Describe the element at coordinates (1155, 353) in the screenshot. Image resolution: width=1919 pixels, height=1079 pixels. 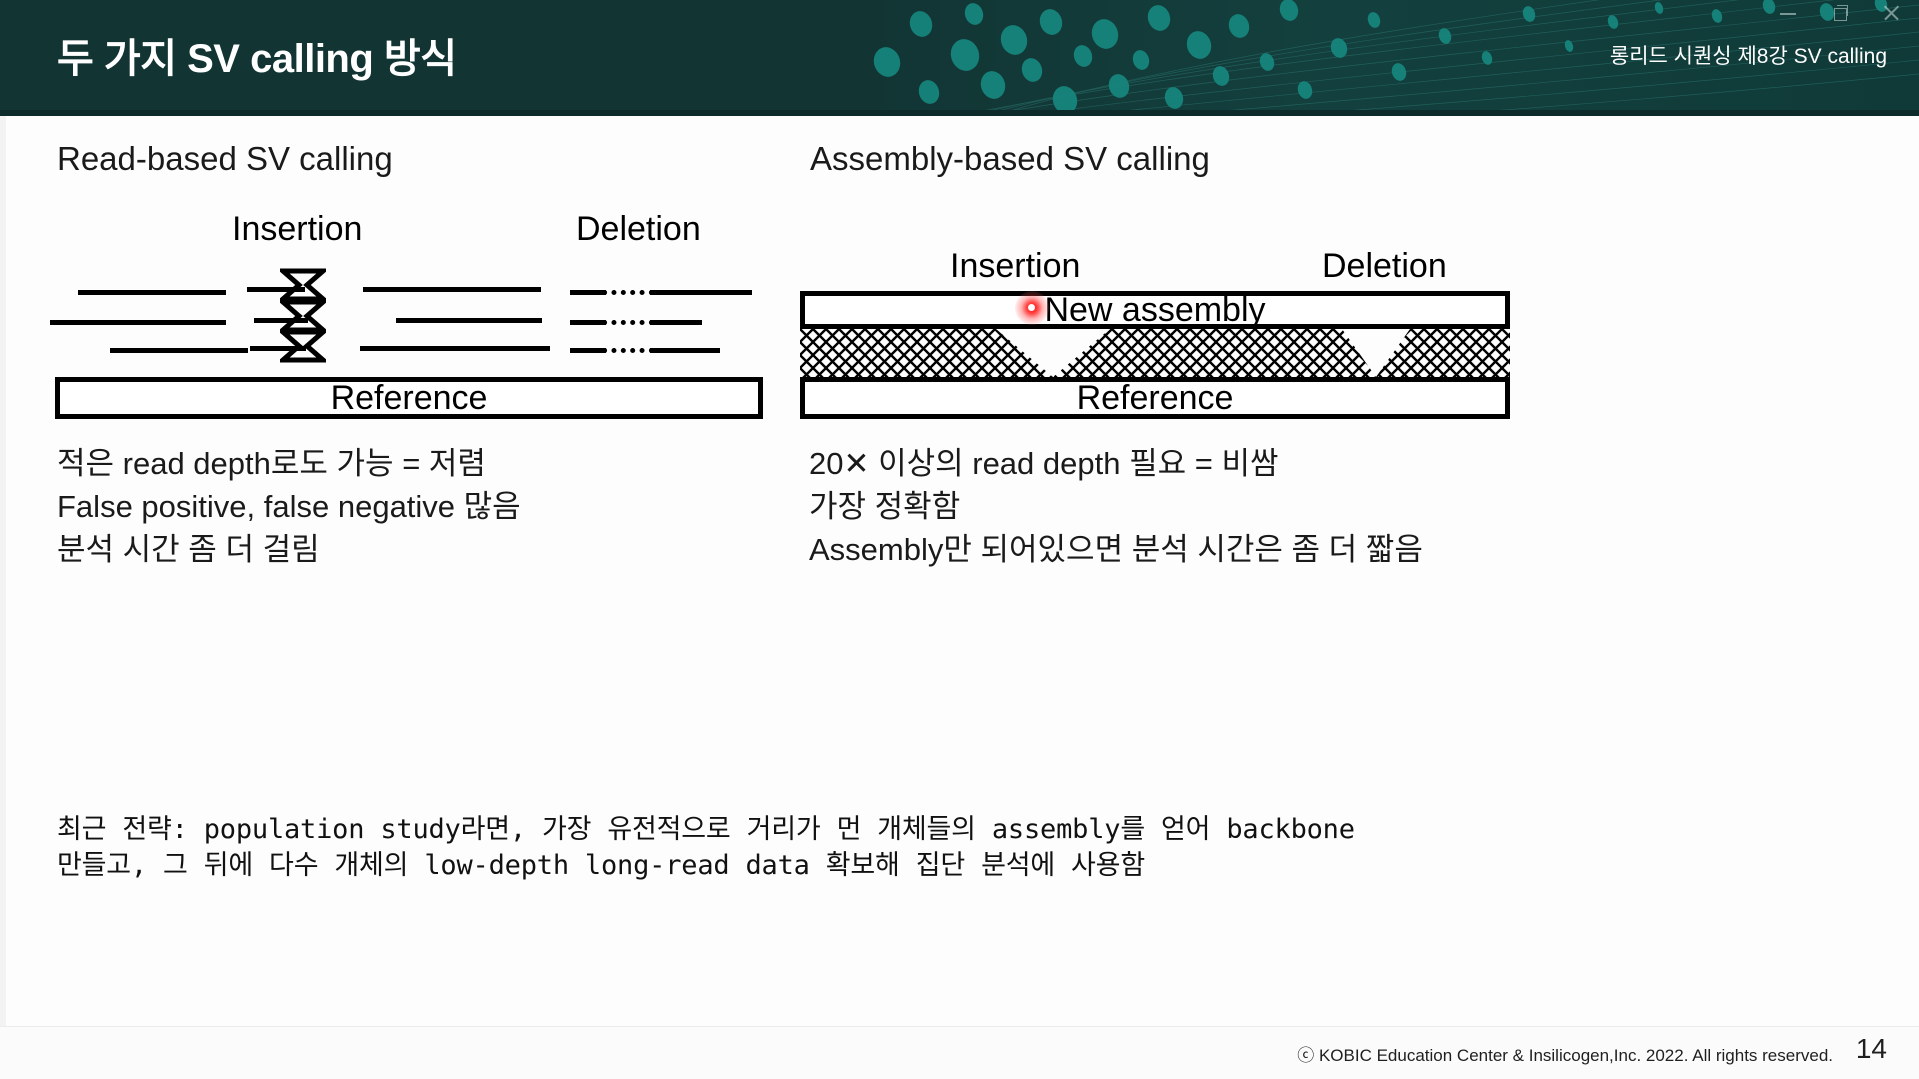
I see `alignment-hatch-band` at that location.